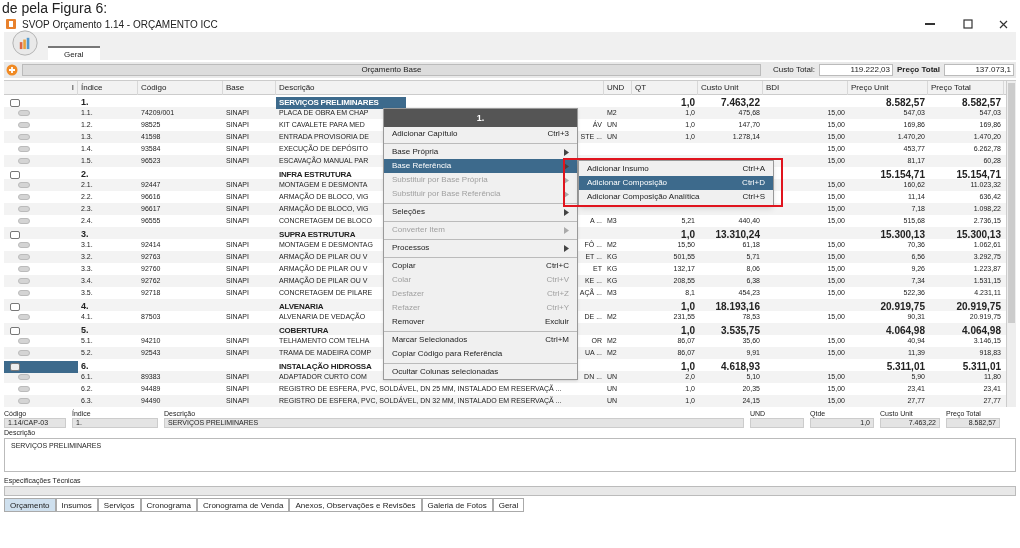 Image resolution: width=1020 pixels, height=548 pixels. Describe the element at coordinates (422, 166) in the screenshot. I see `menu-item-label: Base Referência` at that location.